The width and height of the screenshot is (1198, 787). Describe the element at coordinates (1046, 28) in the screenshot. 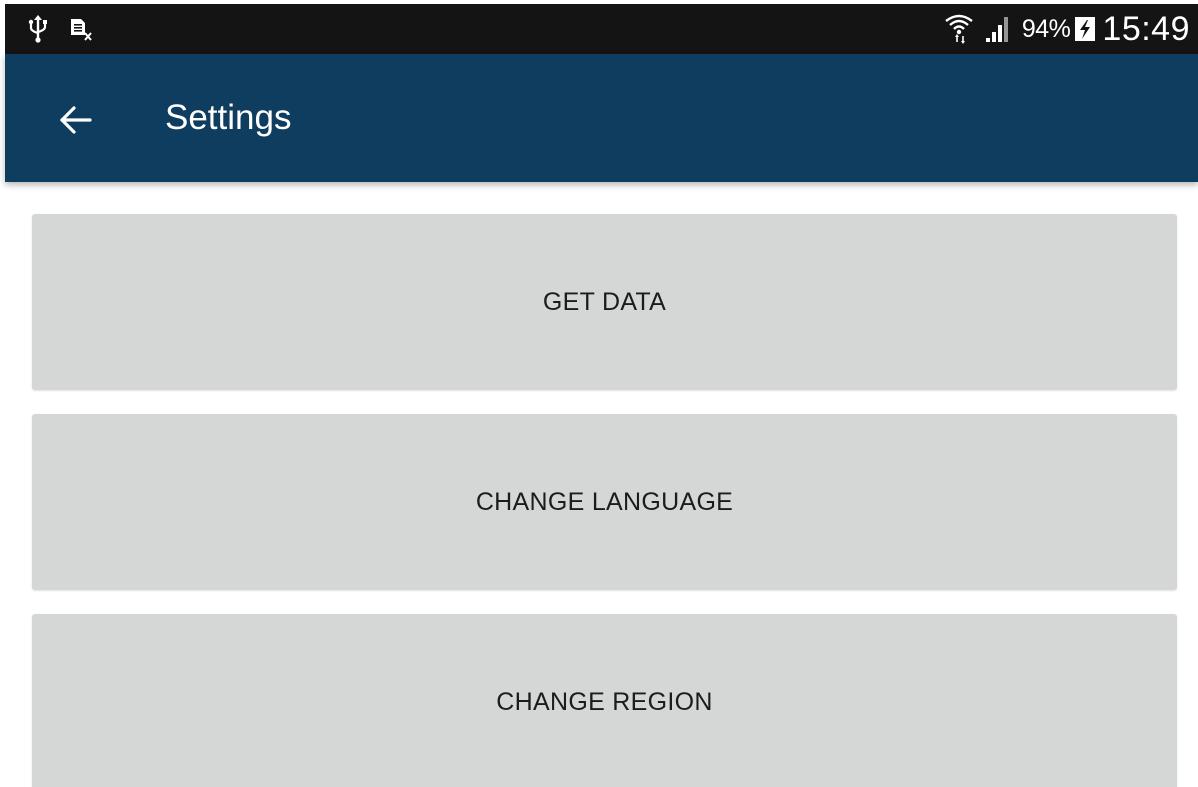

I see `battery-percent: 94%` at that location.